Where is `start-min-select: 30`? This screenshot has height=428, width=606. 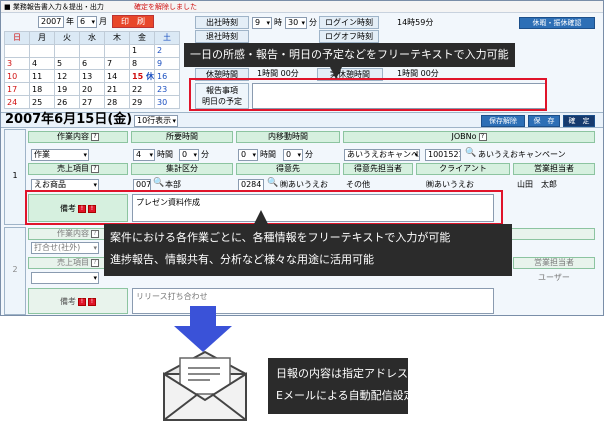 start-min-select: 30 is located at coordinates (296, 23).